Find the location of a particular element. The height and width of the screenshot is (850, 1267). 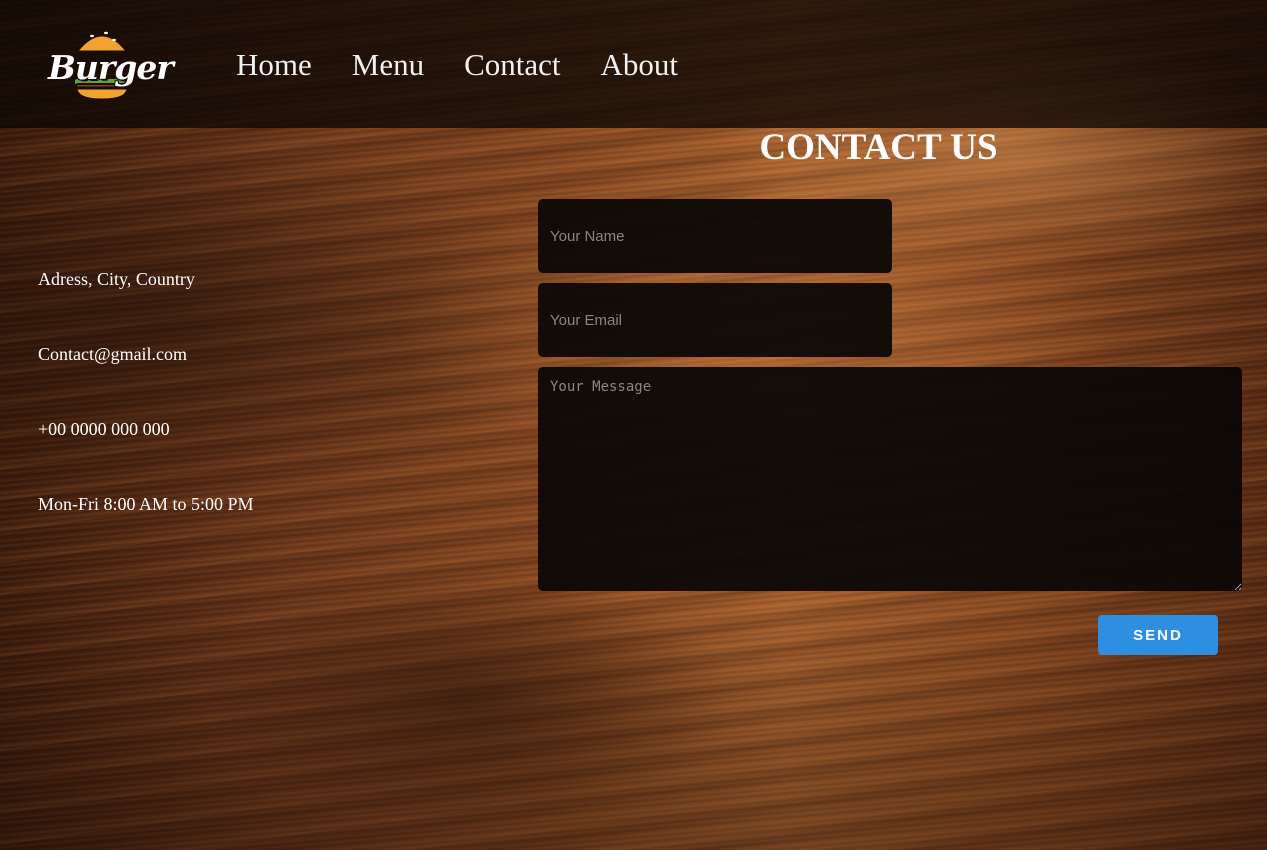

nav-link-about: About is located at coordinates (640, 65).